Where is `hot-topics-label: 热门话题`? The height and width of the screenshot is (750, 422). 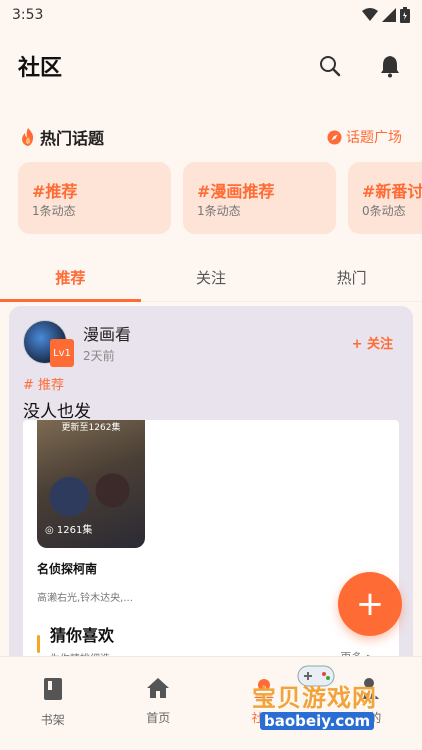 hot-topics-label: 热门话题 is located at coordinates (72, 138).